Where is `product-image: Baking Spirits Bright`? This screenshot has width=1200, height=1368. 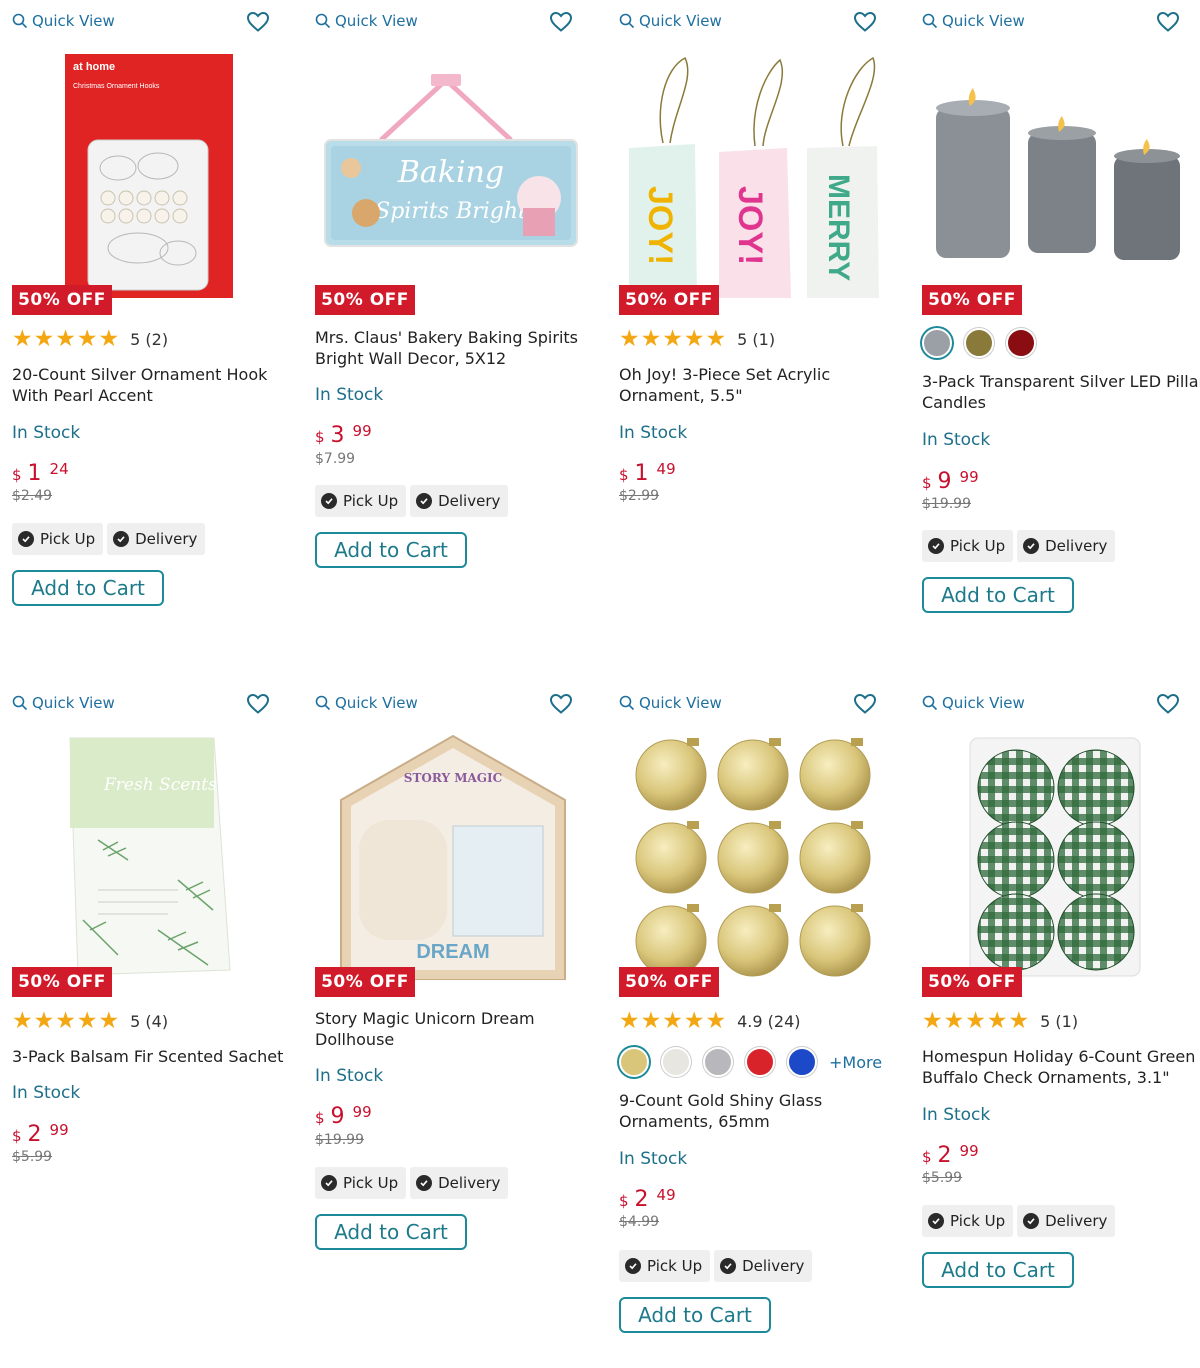 product-image: Baking Spirits Bright is located at coordinates (456, 173).